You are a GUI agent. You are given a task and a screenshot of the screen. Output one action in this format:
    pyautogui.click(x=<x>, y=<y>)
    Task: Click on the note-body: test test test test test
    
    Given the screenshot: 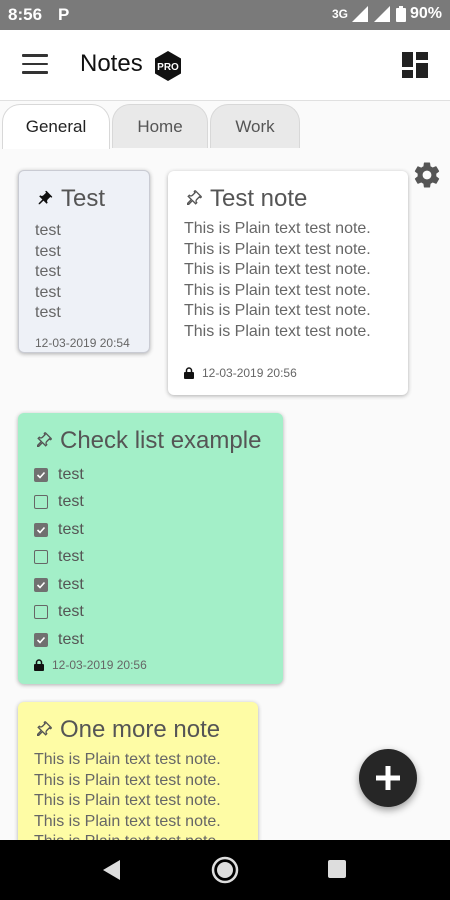 What is the action you would take?
    pyautogui.click(x=48, y=271)
    